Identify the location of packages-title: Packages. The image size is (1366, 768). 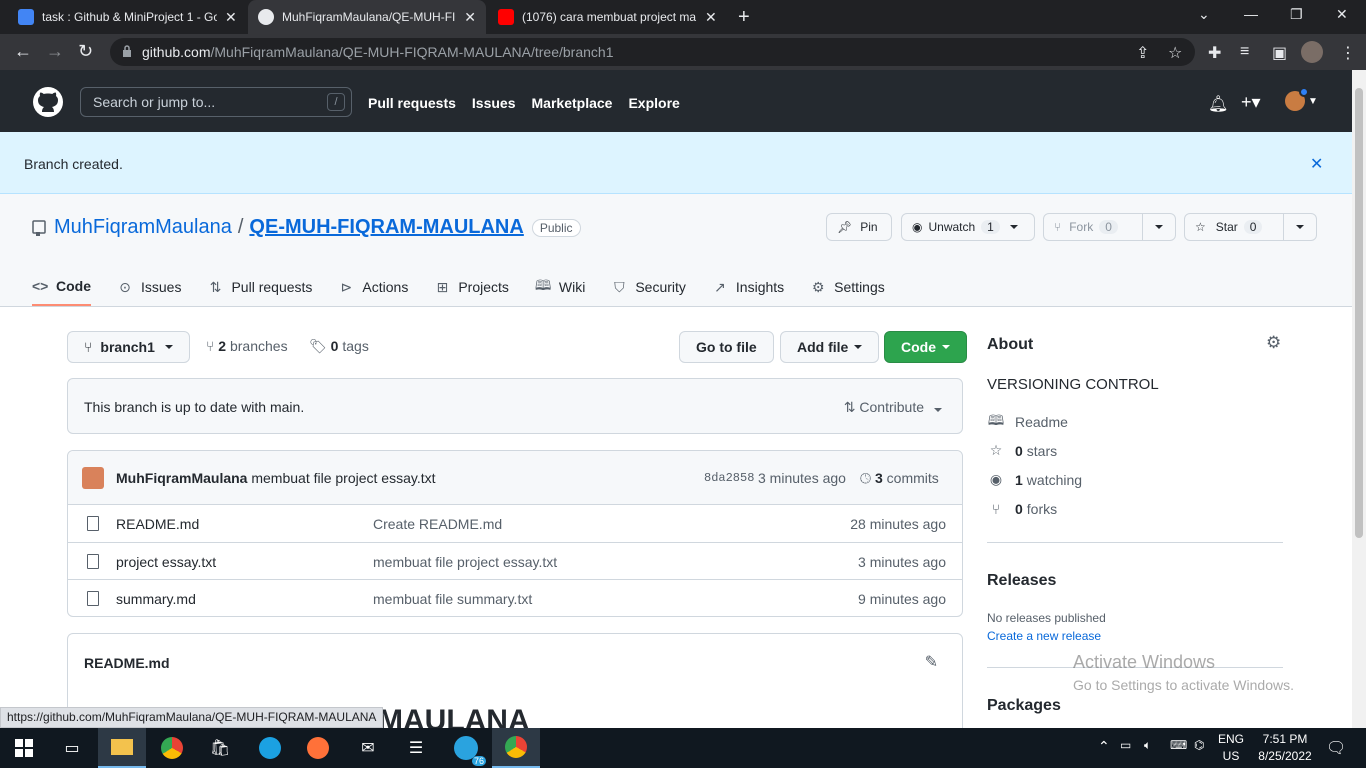
(1024, 706).